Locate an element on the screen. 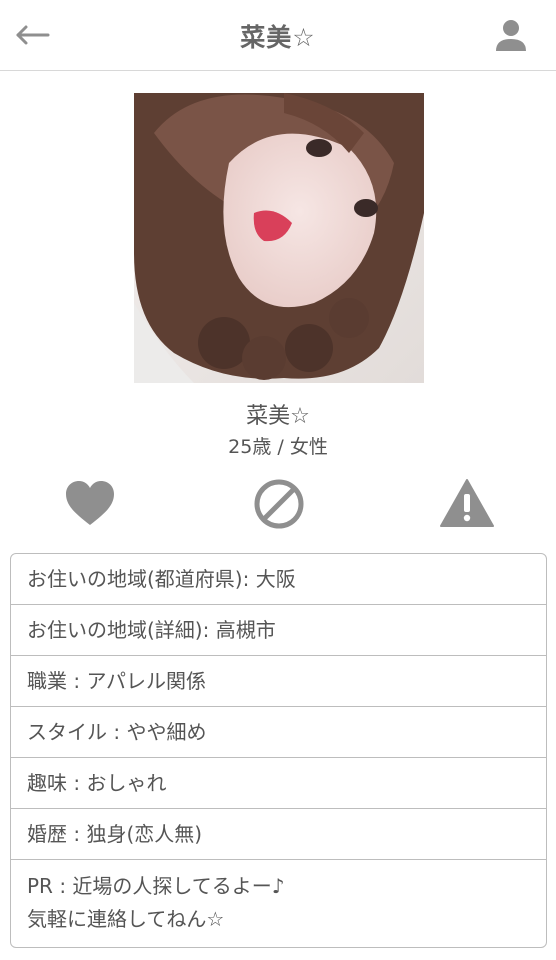  report-button is located at coordinates (467, 504).